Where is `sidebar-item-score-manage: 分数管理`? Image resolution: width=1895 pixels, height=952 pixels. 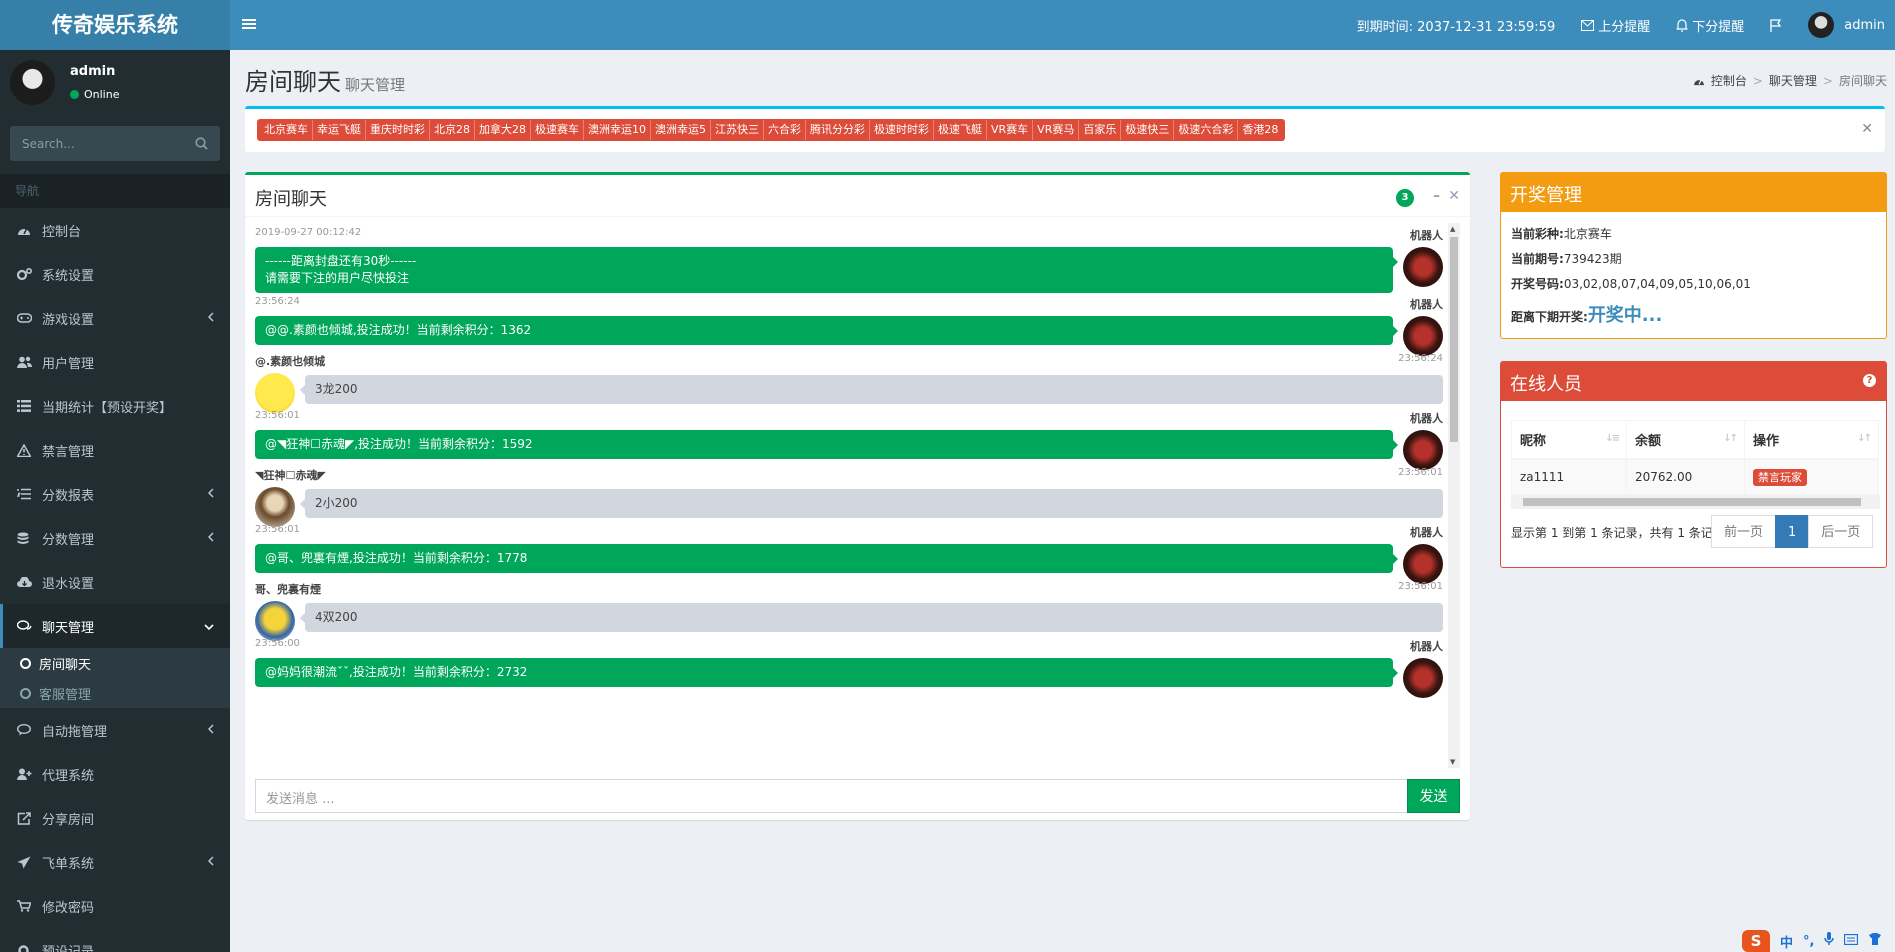 sidebar-item-score-manage: 分数管理 is located at coordinates (115, 538).